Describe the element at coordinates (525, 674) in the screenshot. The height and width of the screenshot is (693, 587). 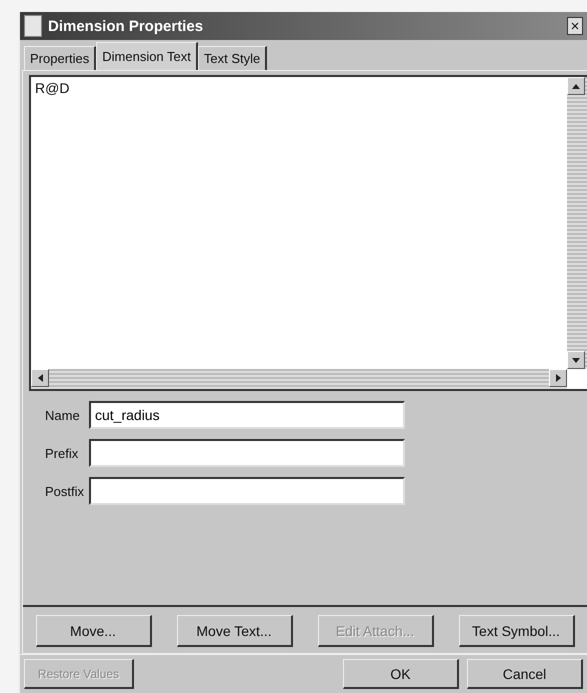
I see `dialog-button: Cancel` at that location.